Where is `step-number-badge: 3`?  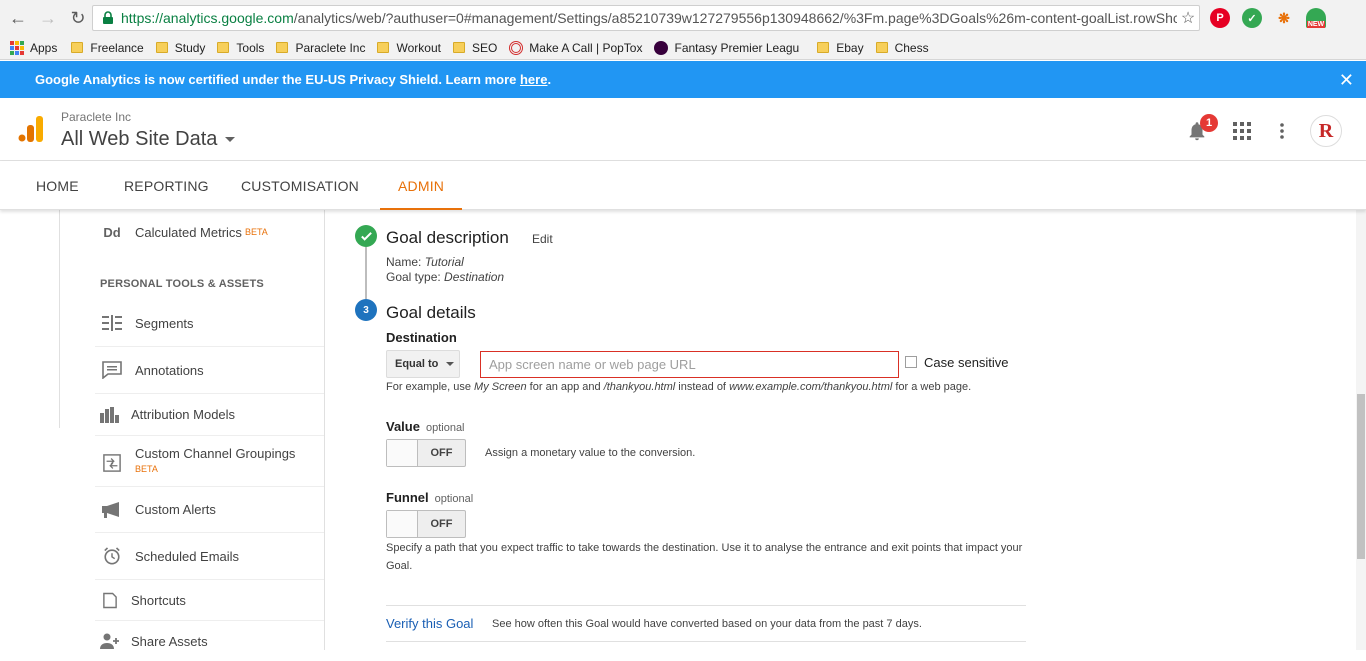 step-number-badge: 3 is located at coordinates (366, 310).